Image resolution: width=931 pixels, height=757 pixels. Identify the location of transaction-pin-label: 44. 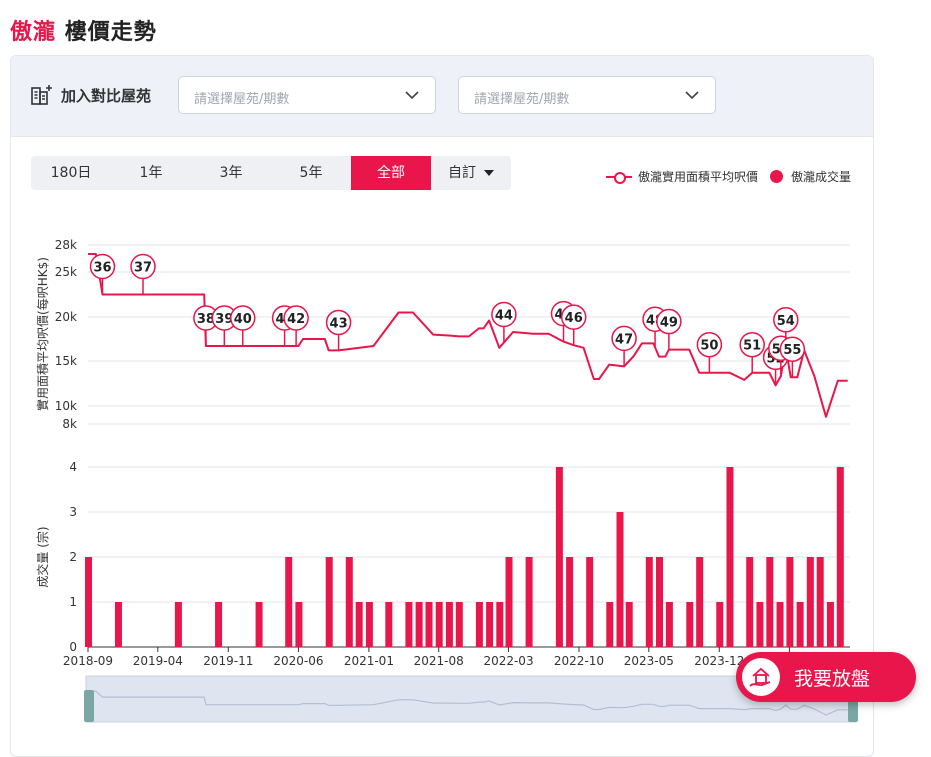
(504, 316).